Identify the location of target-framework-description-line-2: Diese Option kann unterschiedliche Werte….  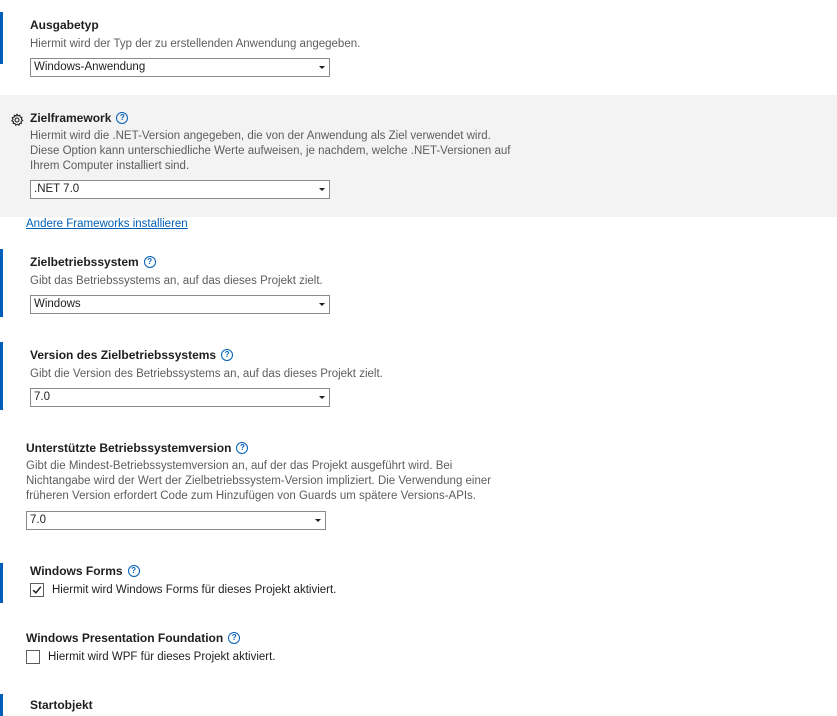
(270, 151).